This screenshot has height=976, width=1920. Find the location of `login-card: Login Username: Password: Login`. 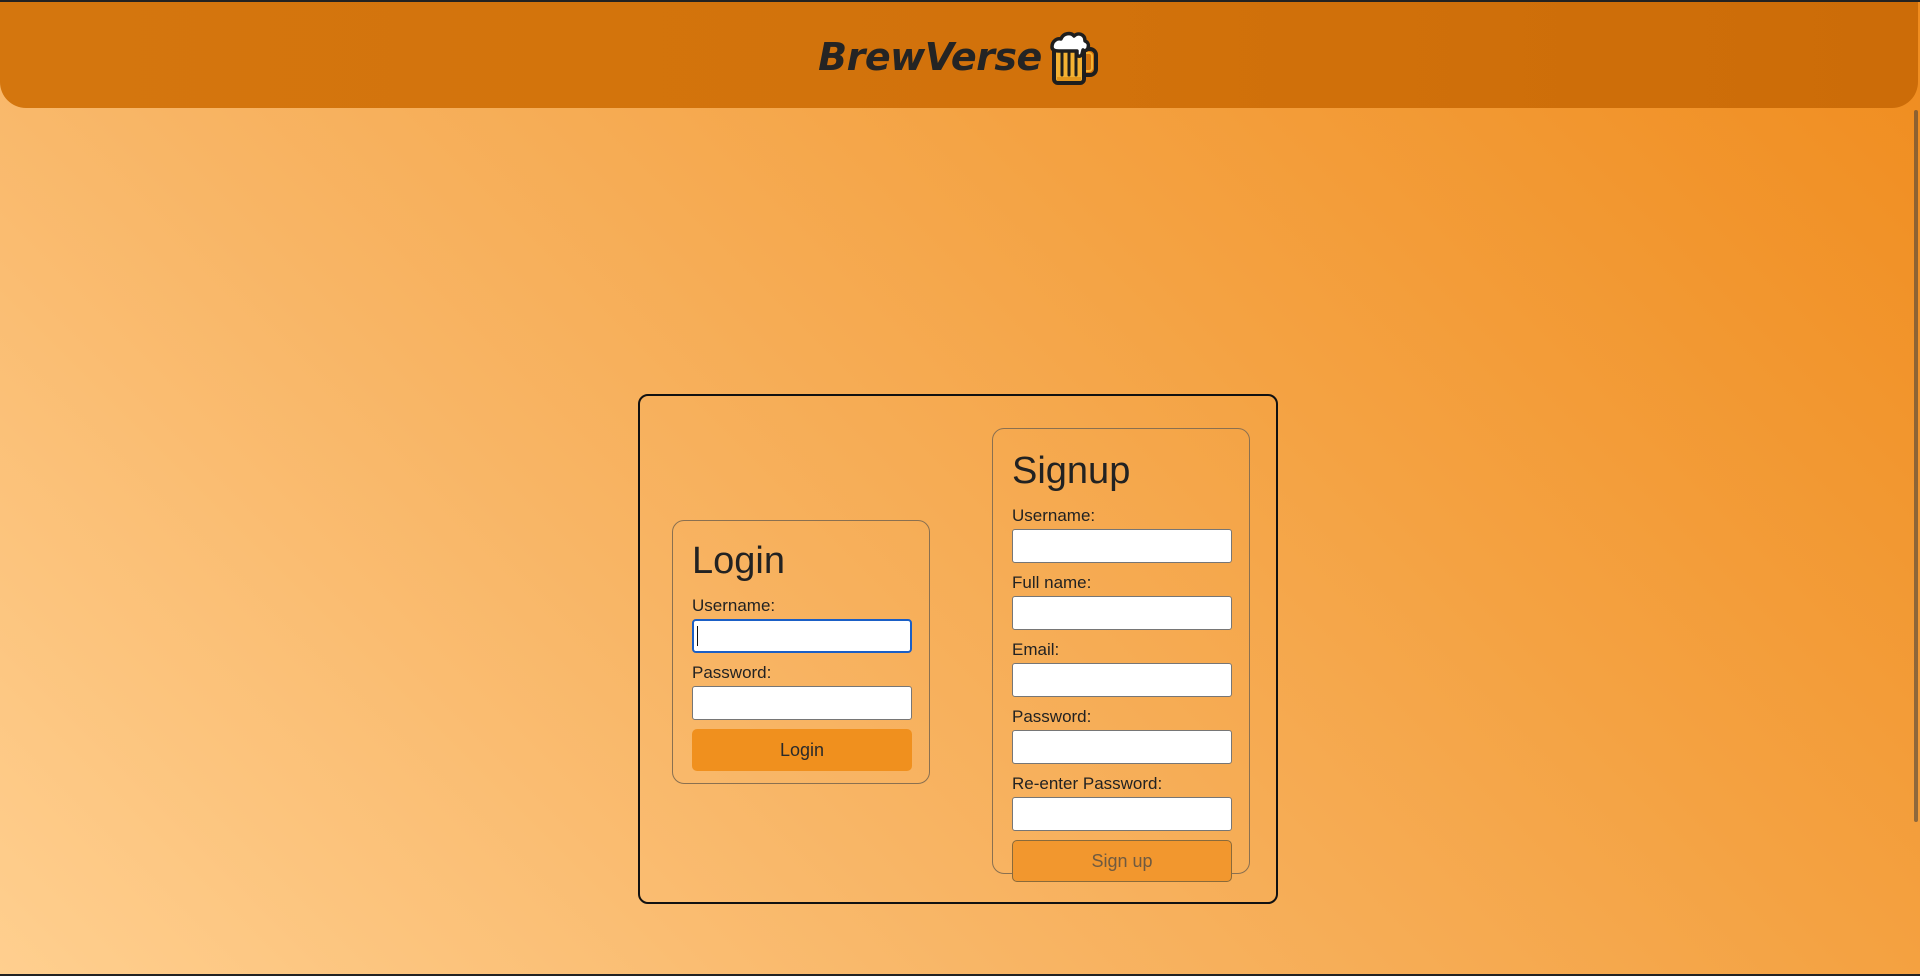

login-card: Login Username: Password: Login is located at coordinates (801, 652).